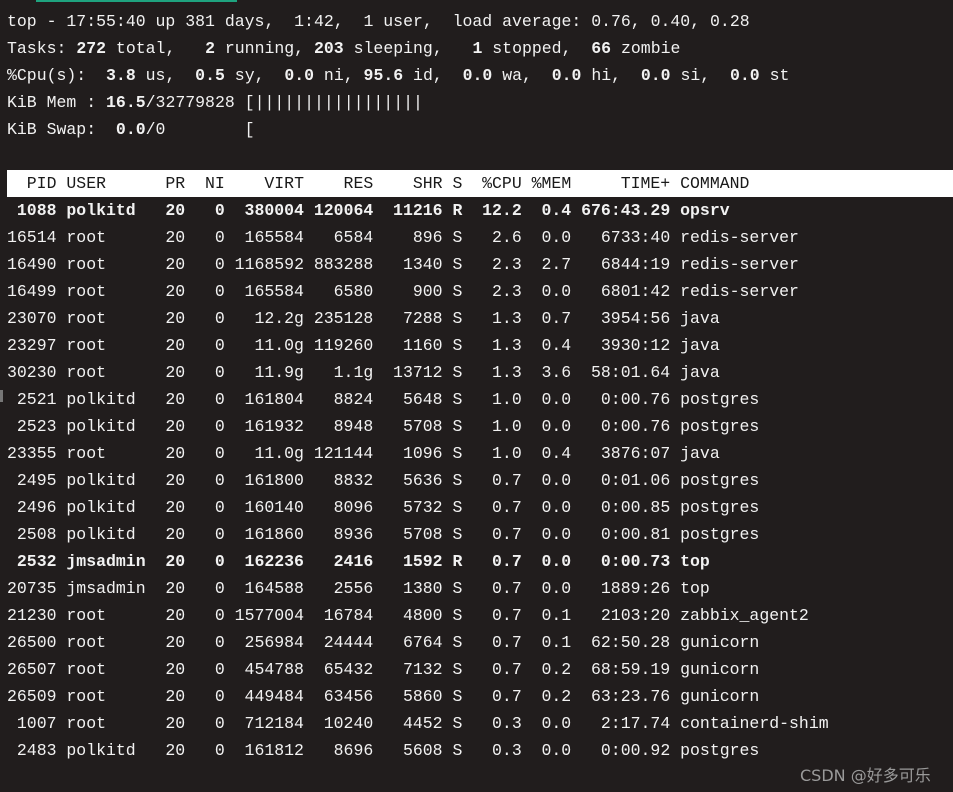  Describe the element at coordinates (156, 48) in the screenshot. I see `label: total,` at that location.